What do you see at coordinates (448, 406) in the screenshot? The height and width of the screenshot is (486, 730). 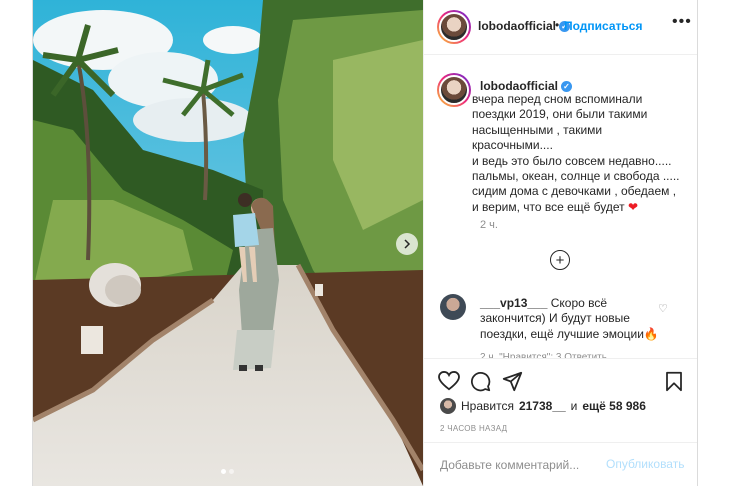 I see `liker-avatar` at bounding box center [448, 406].